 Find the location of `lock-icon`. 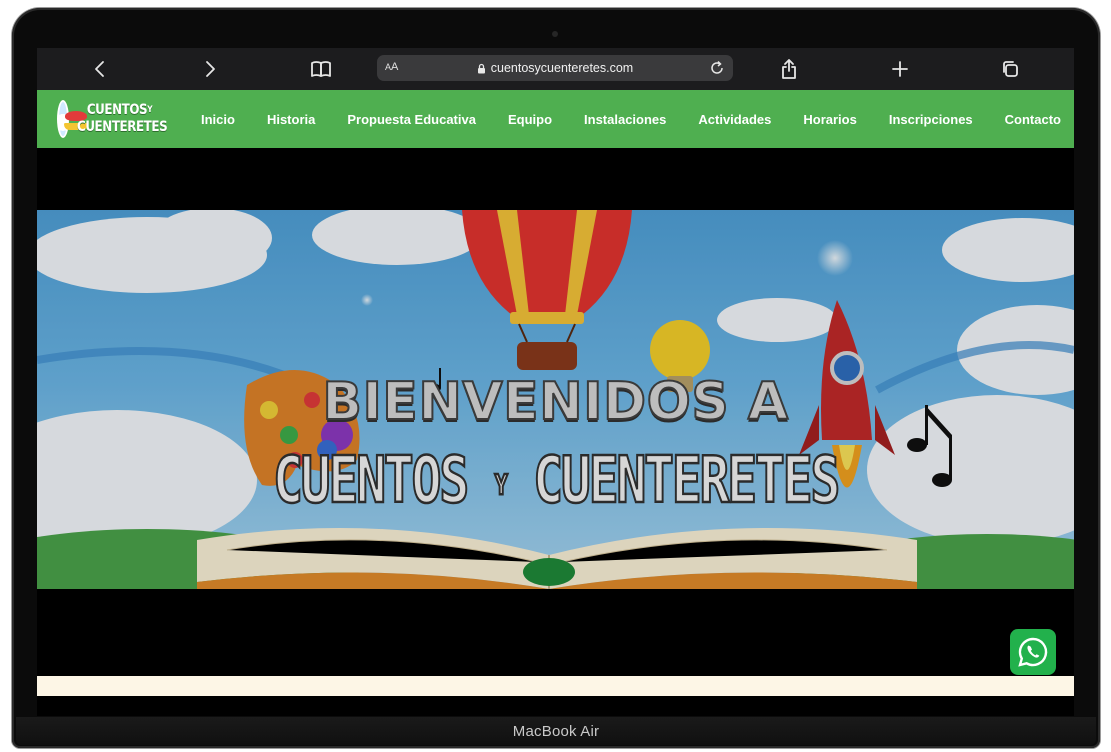

lock-icon is located at coordinates (481, 68).